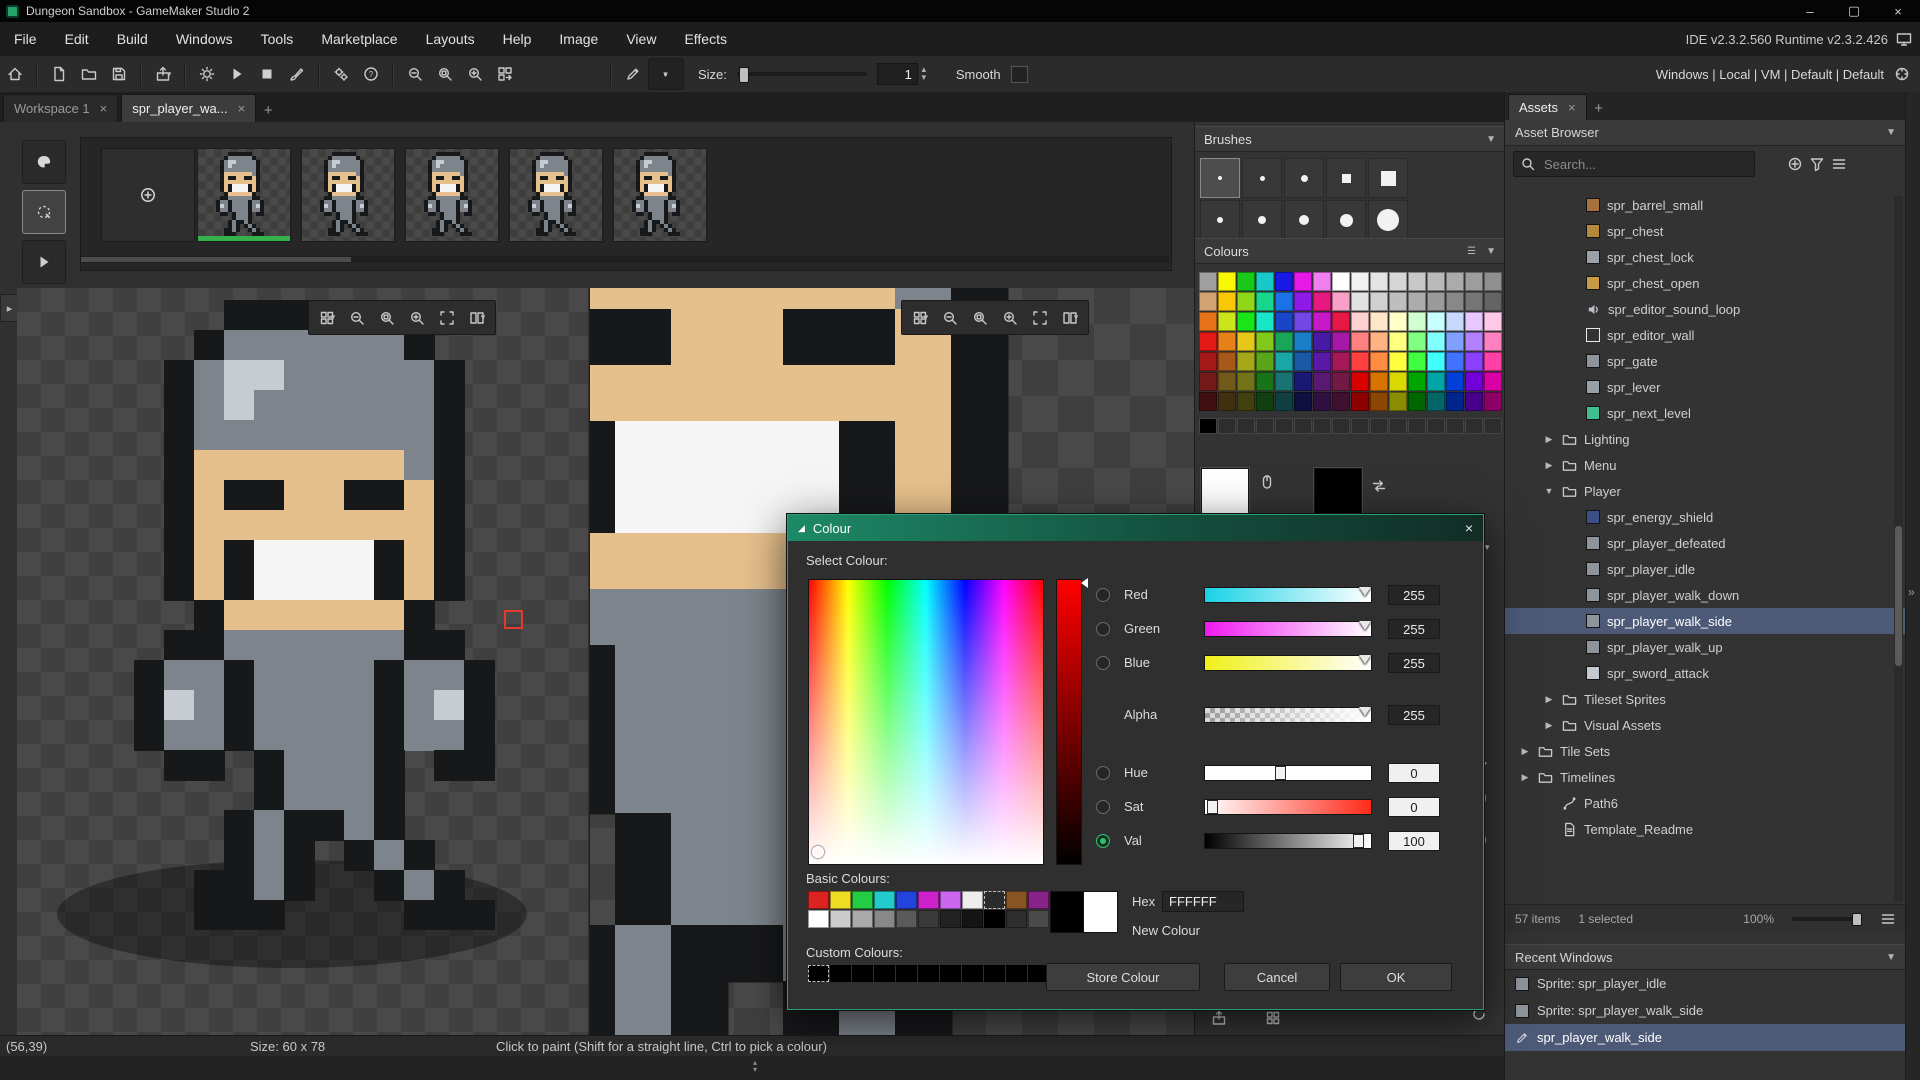 The height and width of the screenshot is (1080, 1920). I want to click on channel-radio-sat, so click(1103, 807).